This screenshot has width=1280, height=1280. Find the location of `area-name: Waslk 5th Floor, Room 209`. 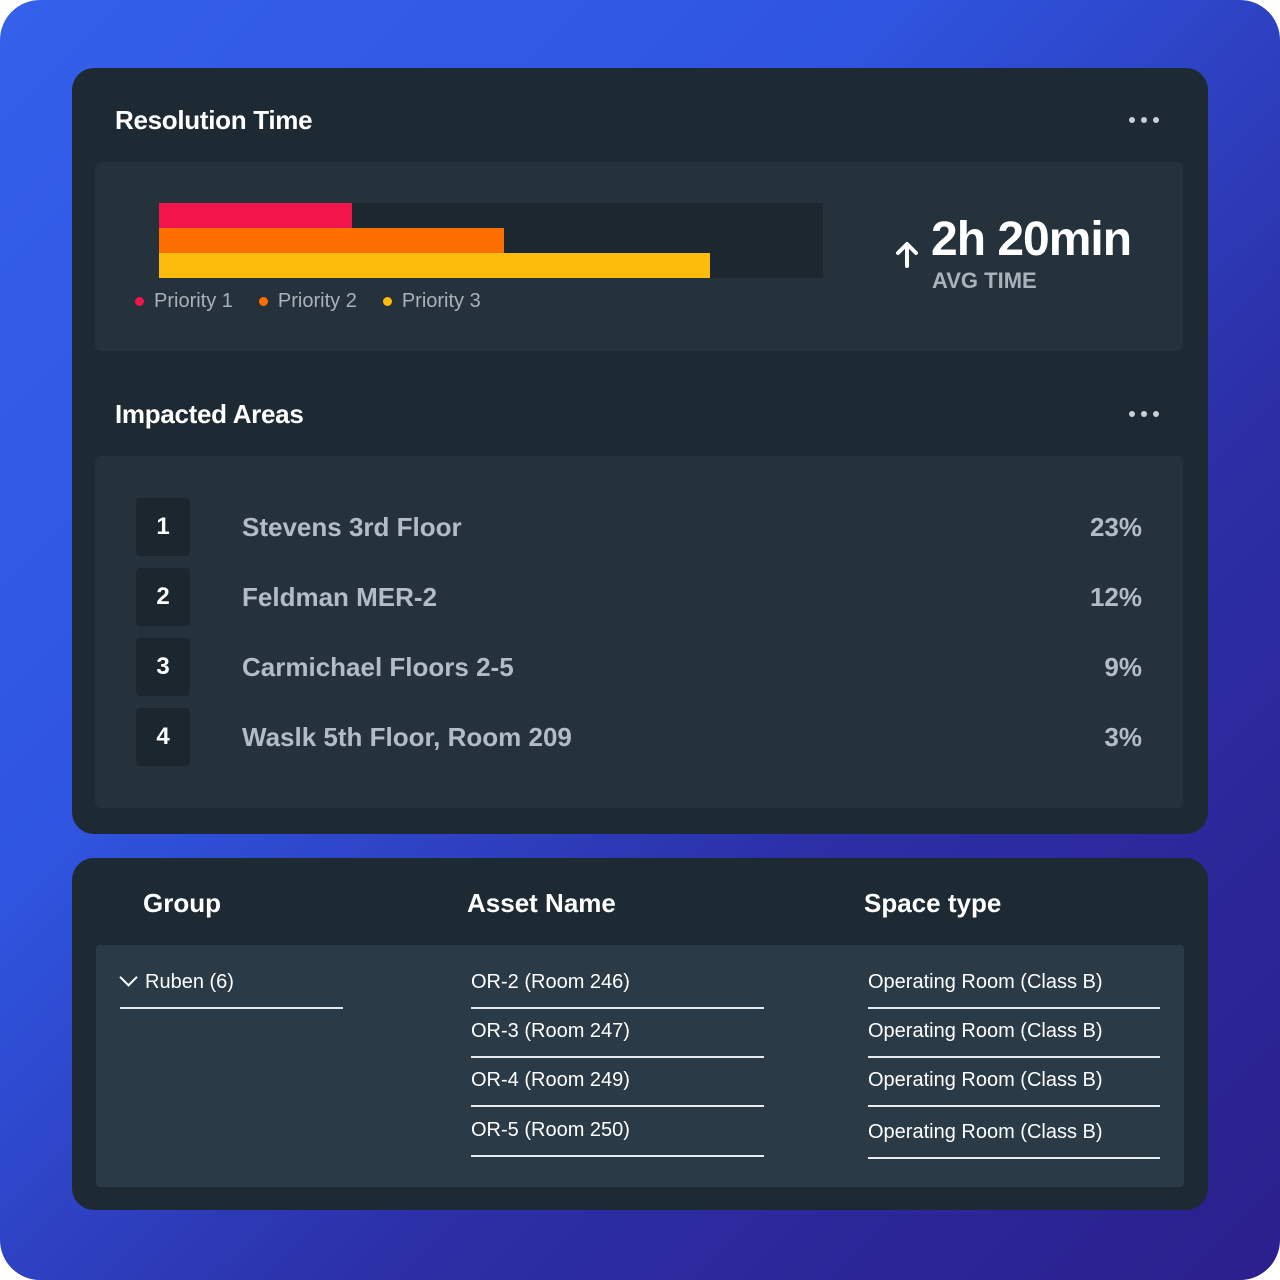

area-name: Waslk 5th Floor, Room 209 is located at coordinates (407, 737).